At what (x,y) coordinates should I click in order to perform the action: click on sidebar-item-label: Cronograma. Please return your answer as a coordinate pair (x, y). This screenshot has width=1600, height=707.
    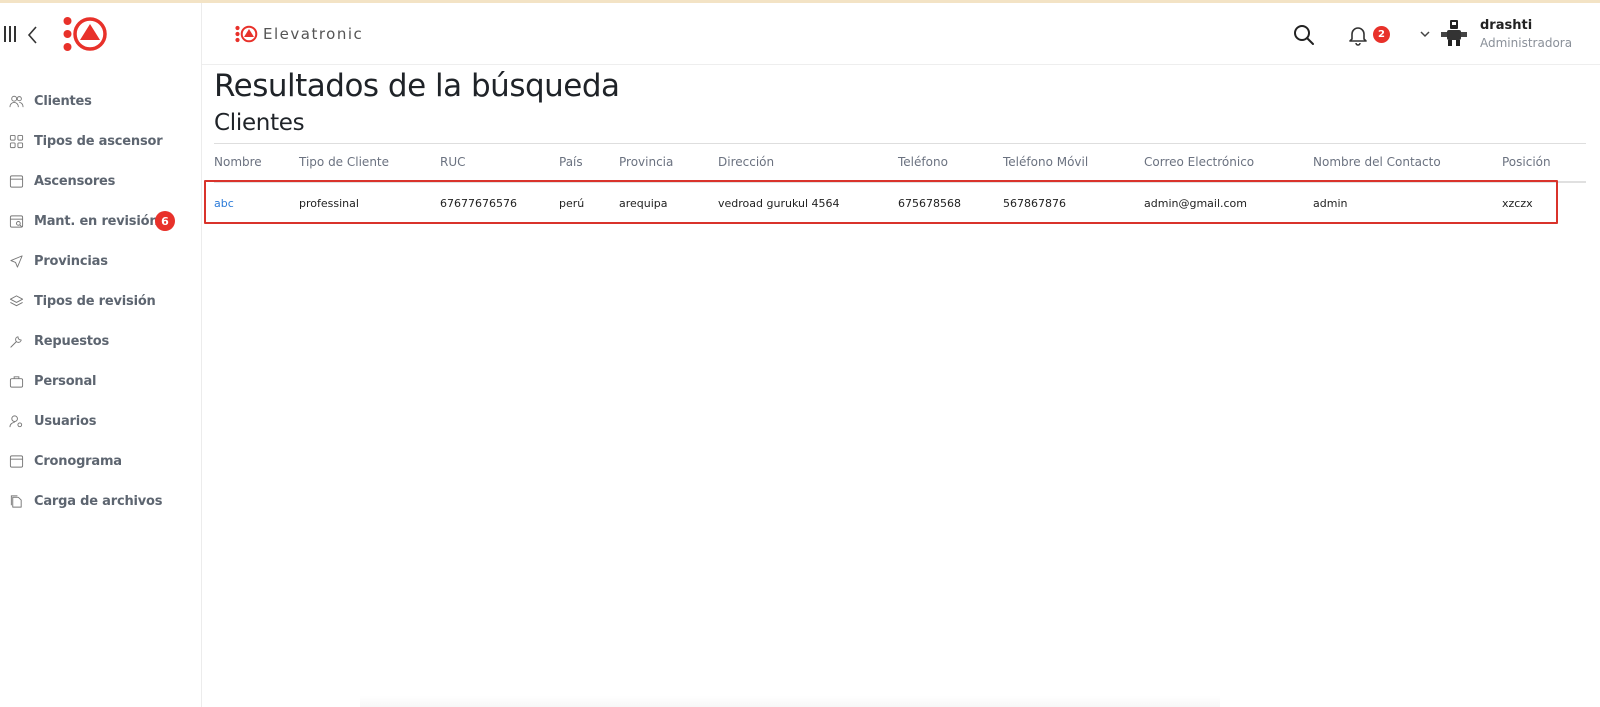
    Looking at the image, I should click on (78, 461).